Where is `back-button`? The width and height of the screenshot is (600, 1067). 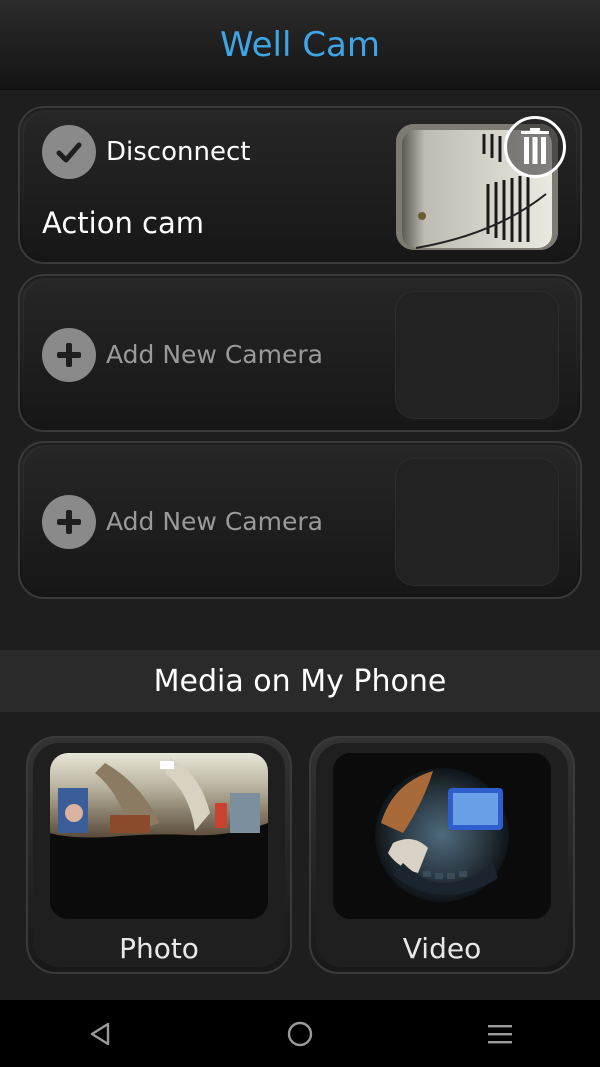 back-button is located at coordinates (100, 1034).